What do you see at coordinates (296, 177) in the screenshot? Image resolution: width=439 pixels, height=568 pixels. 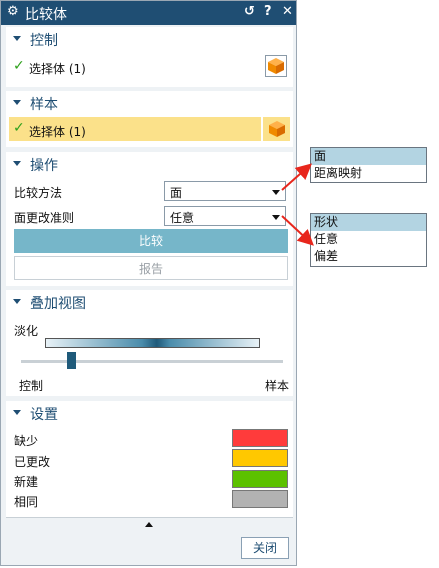 I see `method-callout-arrow` at bounding box center [296, 177].